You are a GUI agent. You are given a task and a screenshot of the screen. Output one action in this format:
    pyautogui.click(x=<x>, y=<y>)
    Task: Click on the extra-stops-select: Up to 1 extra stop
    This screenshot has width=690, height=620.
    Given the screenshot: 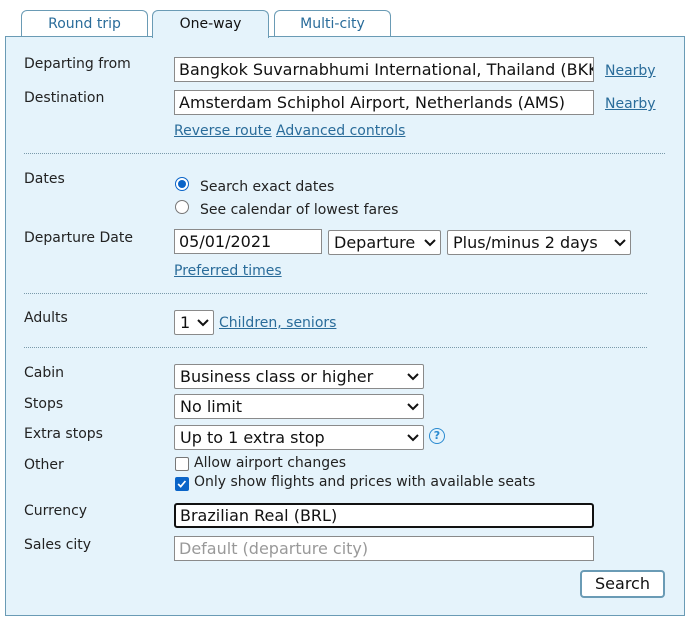 What is the action you would take?
    pyautogui.click(x=299, y=437)
    